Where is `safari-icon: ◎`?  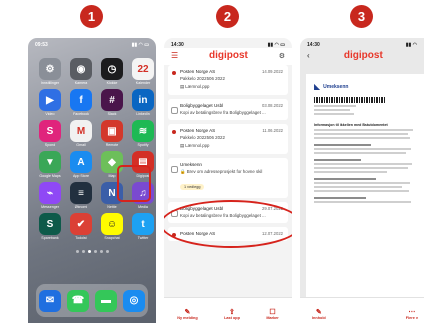 safari-icon: ◎ is located at coordinates (134, 300).